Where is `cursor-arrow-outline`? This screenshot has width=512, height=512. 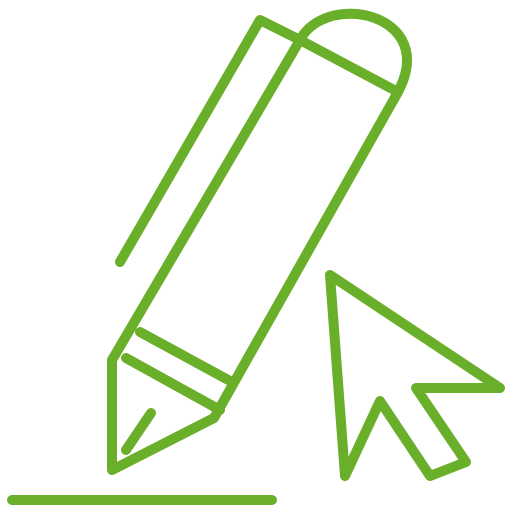 cursor-arrow-outline is located at coordinates (415, 375).